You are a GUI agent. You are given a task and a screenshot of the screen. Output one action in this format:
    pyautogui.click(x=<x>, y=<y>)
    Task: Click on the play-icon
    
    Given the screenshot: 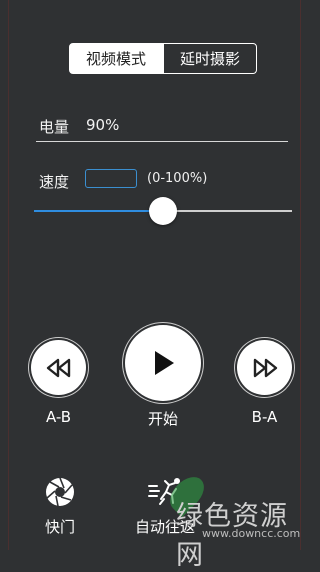 What is the action you would take?
    pyautogui.click(x=164, y=363)
    